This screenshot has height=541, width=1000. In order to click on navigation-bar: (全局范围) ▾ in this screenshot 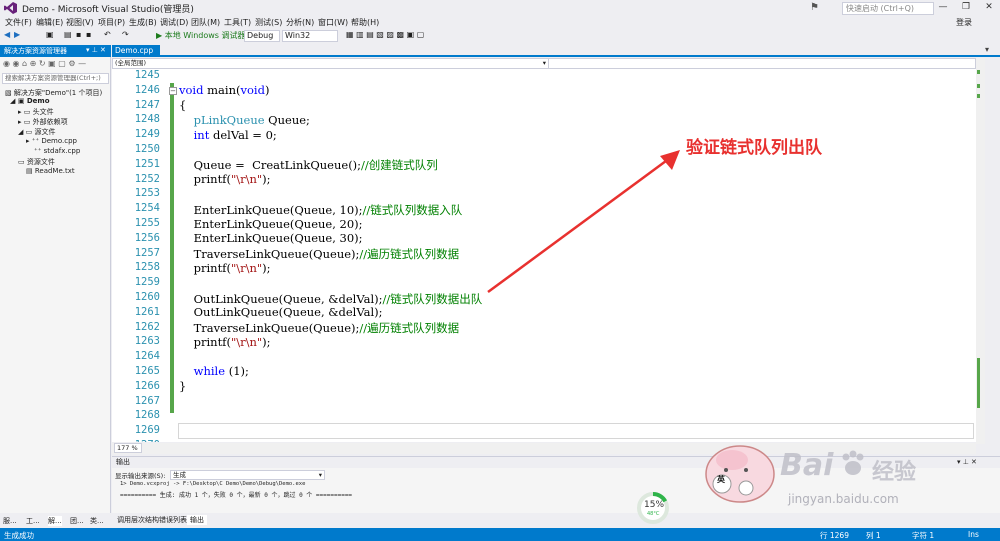, I will do `click(544, 63)`.